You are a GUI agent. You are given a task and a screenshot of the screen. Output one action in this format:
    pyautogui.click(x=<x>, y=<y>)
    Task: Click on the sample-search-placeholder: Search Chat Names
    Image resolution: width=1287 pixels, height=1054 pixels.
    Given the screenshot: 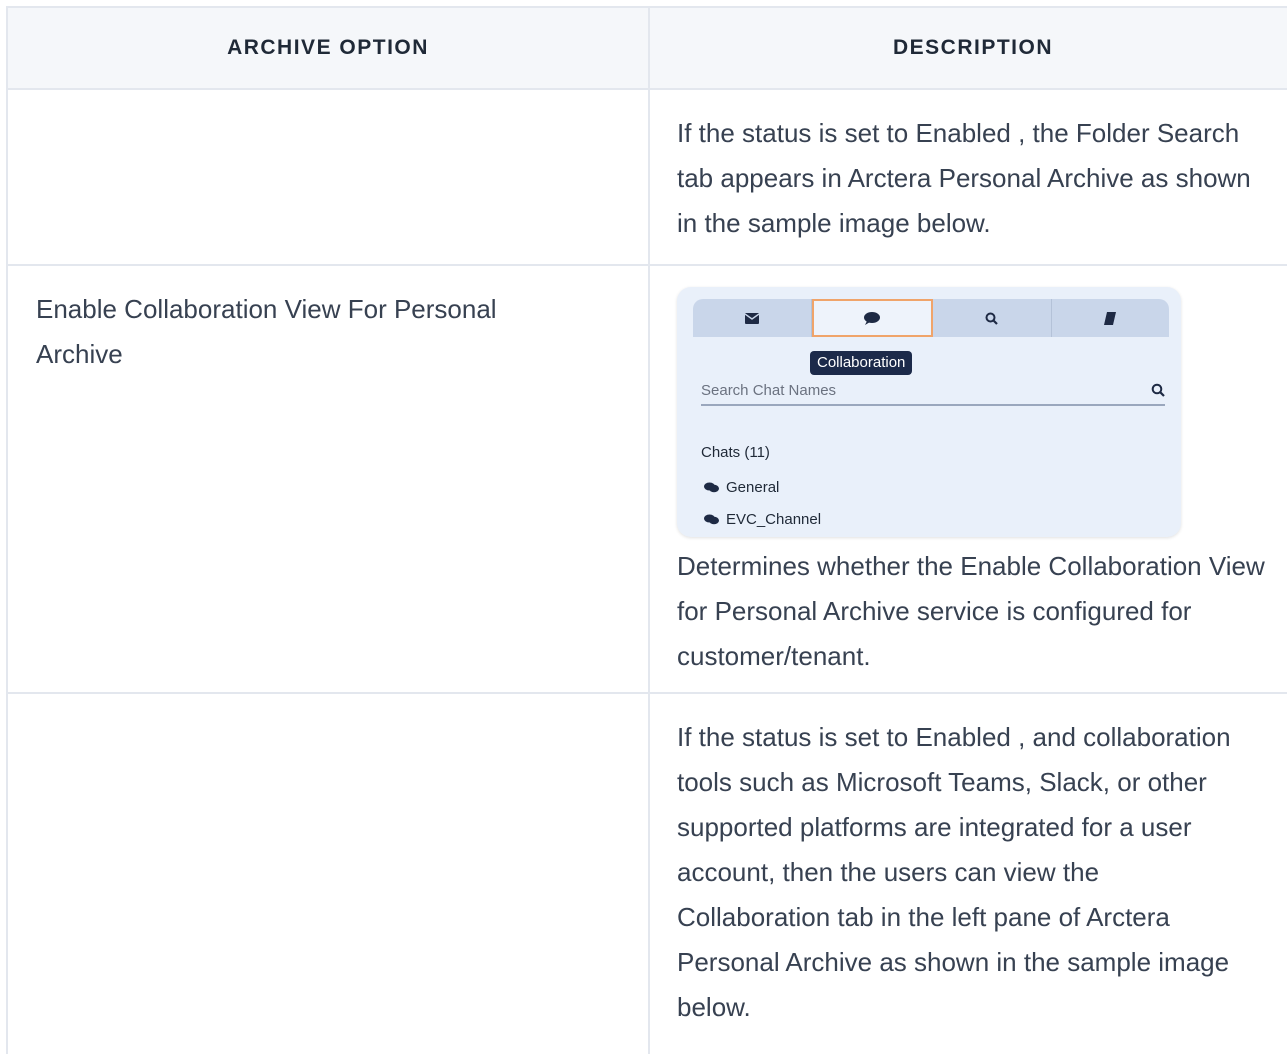 What is the action you would take?
    pyautogui.click(x=769, y=390)
    